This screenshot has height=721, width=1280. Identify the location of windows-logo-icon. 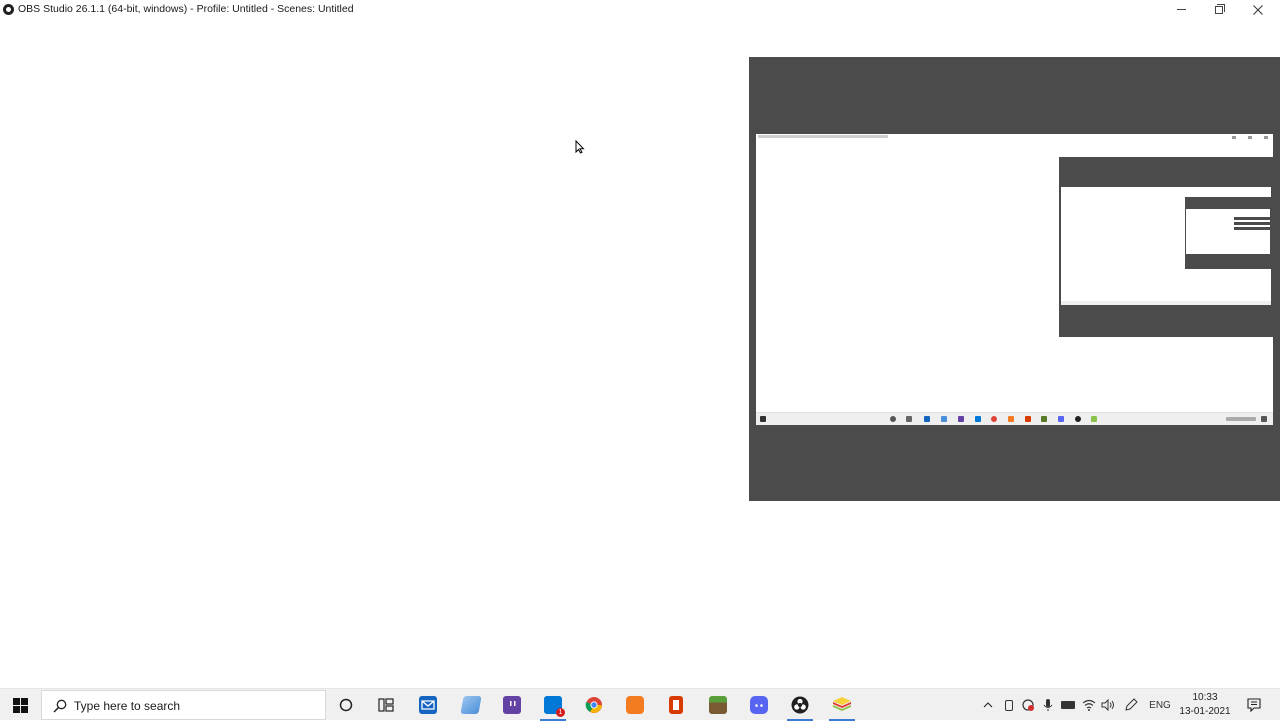
(20, 705).